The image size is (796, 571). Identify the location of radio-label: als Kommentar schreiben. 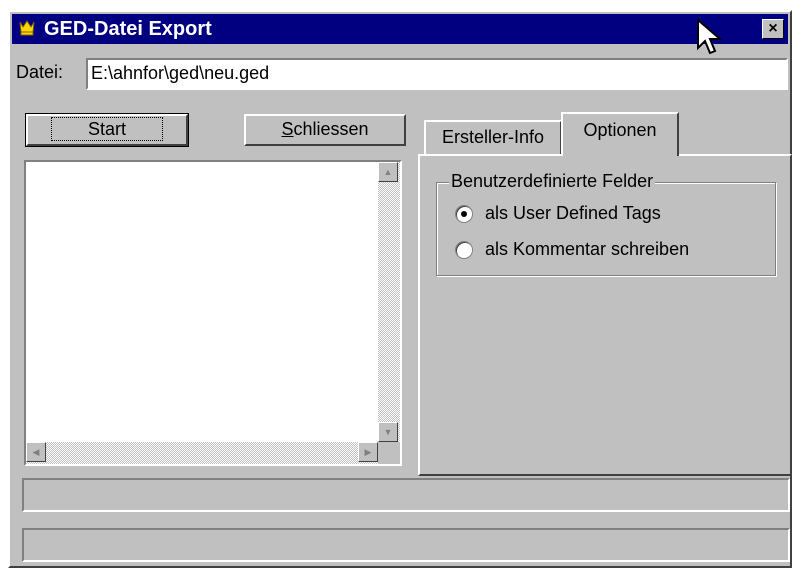
(587, 249).